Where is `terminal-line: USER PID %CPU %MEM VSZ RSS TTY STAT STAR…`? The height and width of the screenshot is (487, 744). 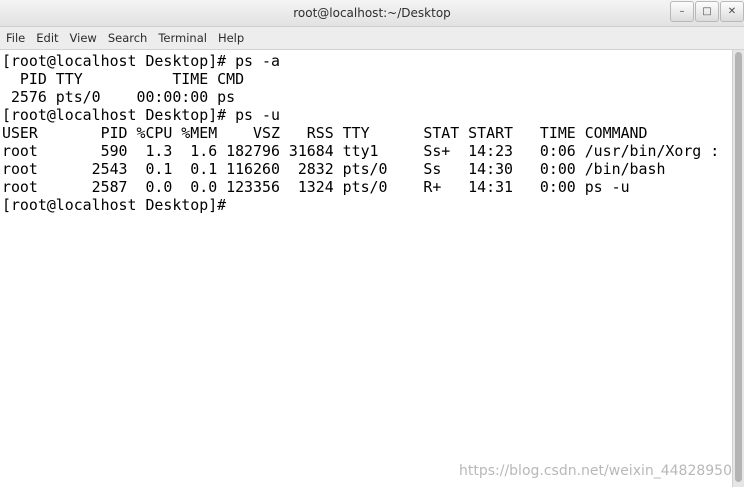
terminal-line: USER PID %CPU %MEM VSZ RSS TTY STAT STAR… is located at coordinates (325, 133).